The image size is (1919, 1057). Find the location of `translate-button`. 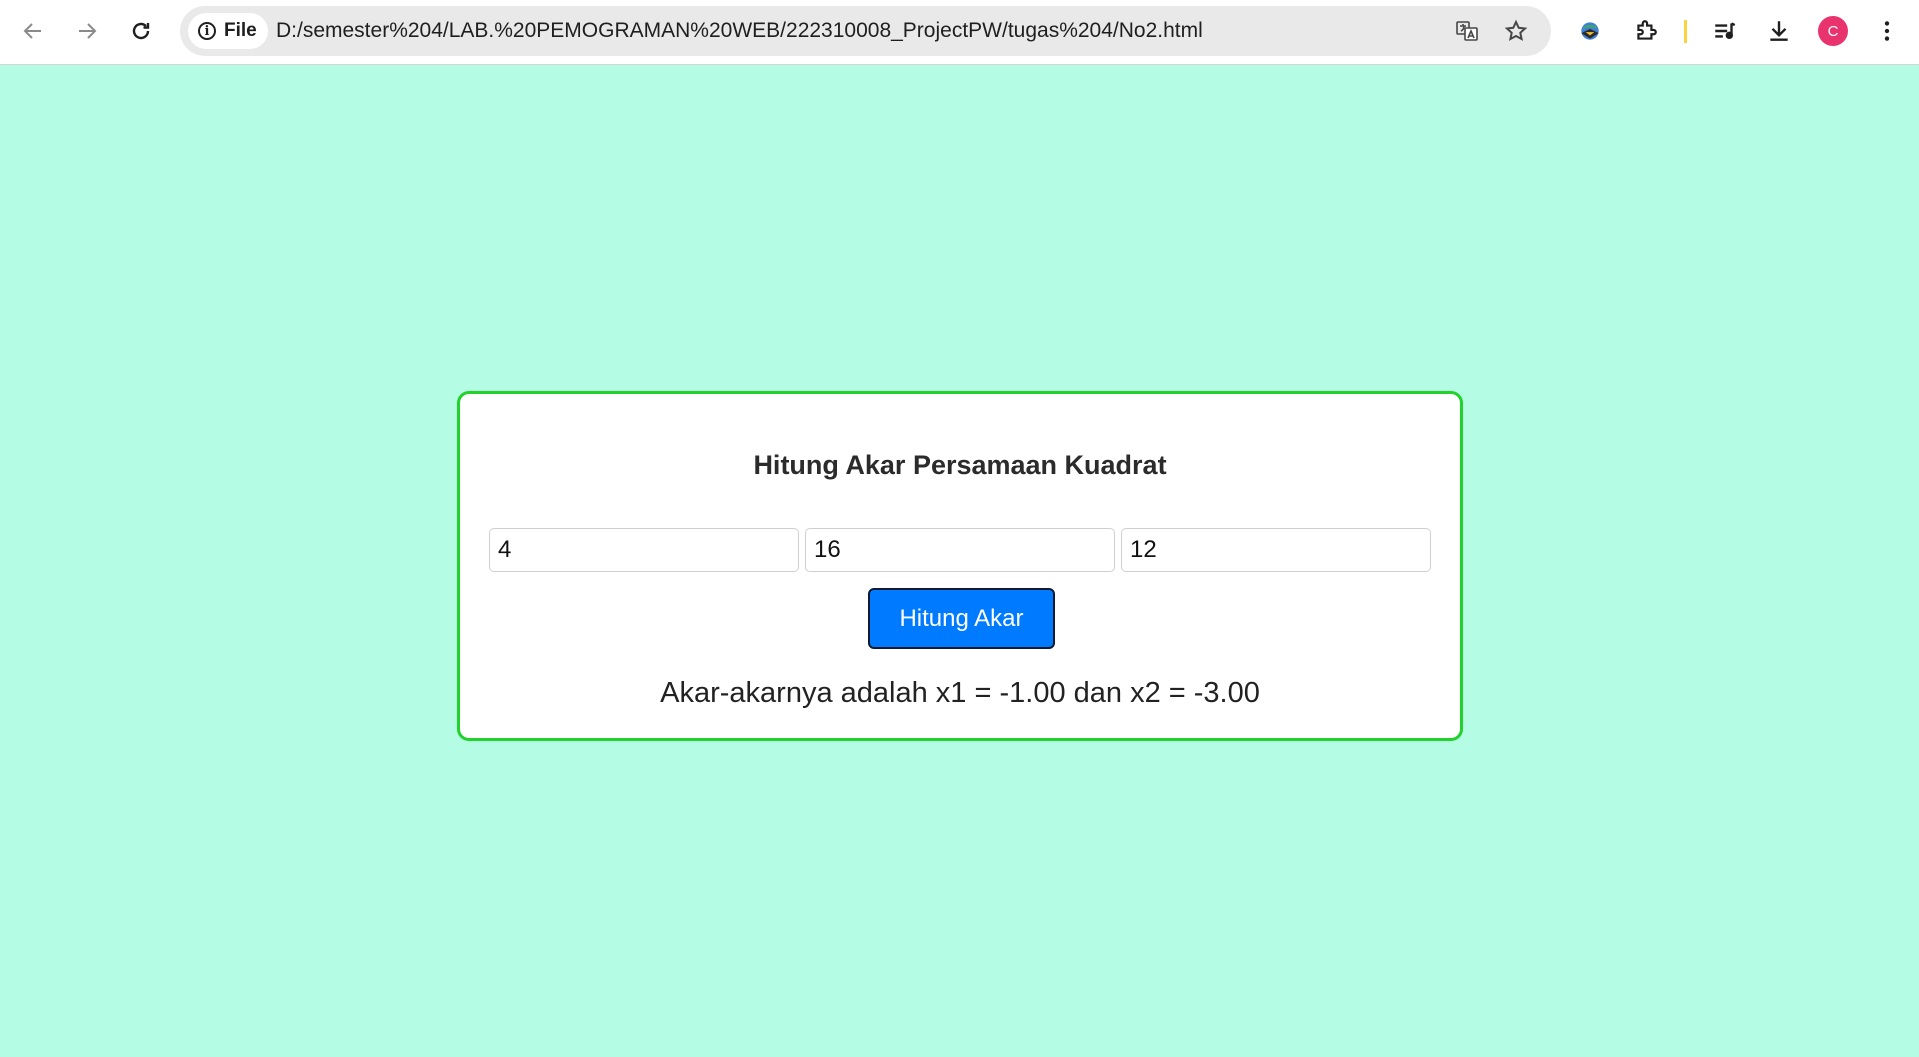

translate-button is located at coordinates (1467, 31).